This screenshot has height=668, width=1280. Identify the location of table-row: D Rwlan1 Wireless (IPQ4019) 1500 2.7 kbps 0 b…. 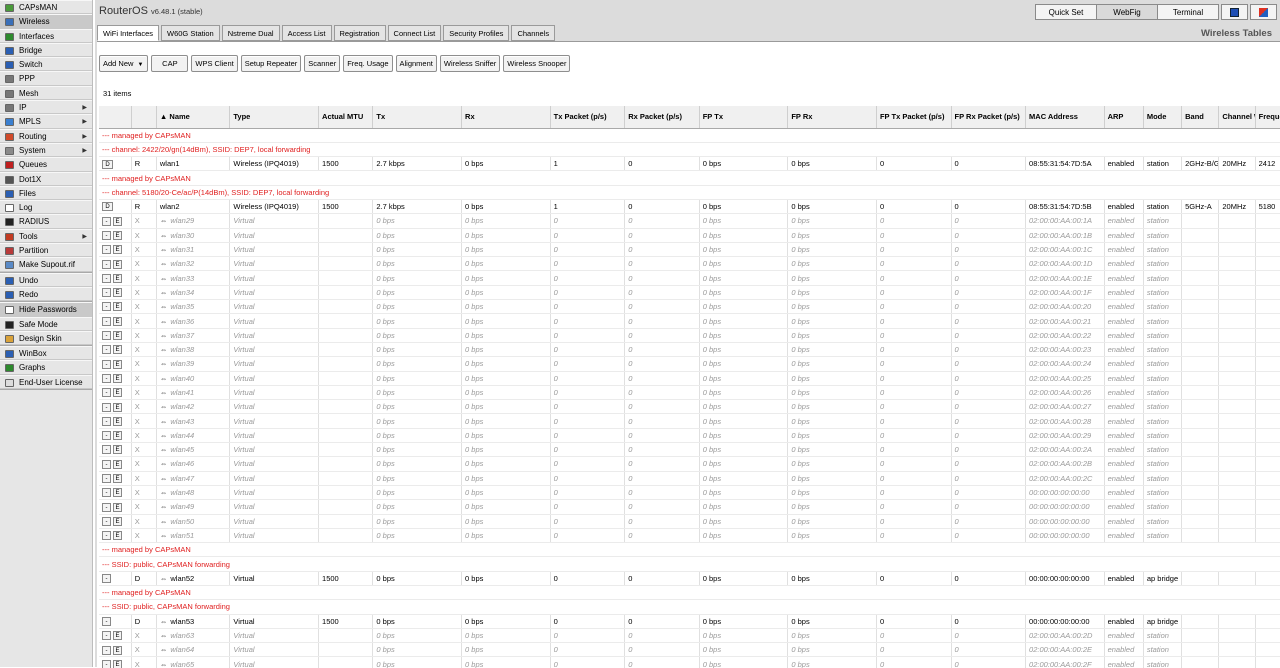
(689, 164).